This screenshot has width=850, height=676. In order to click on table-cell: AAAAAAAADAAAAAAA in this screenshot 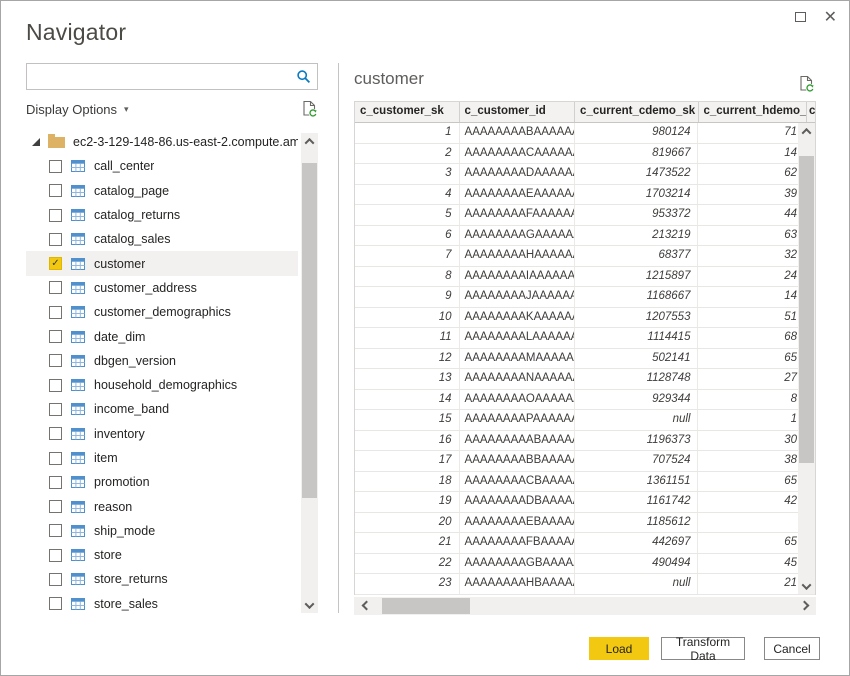, I will do `click(518, 174)`.